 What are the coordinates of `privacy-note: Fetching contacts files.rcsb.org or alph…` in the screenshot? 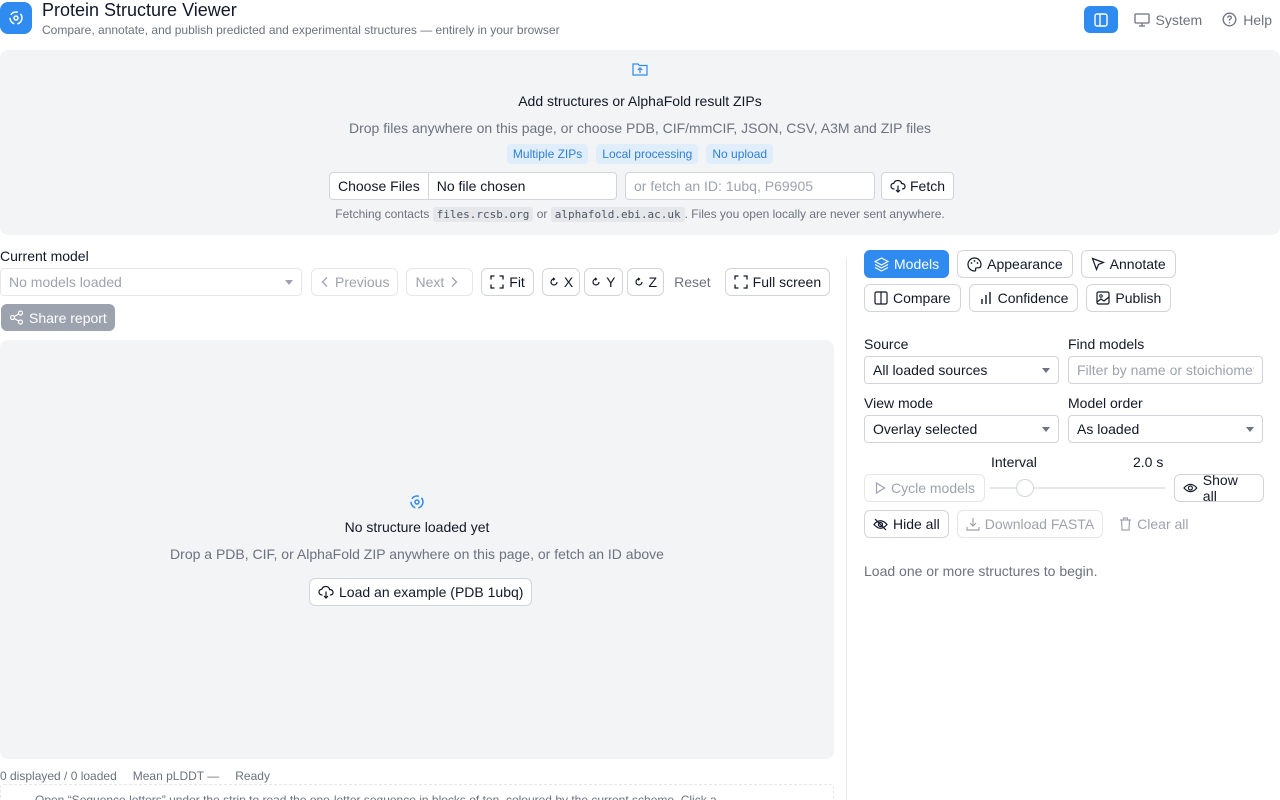 It's located at (640, 214).